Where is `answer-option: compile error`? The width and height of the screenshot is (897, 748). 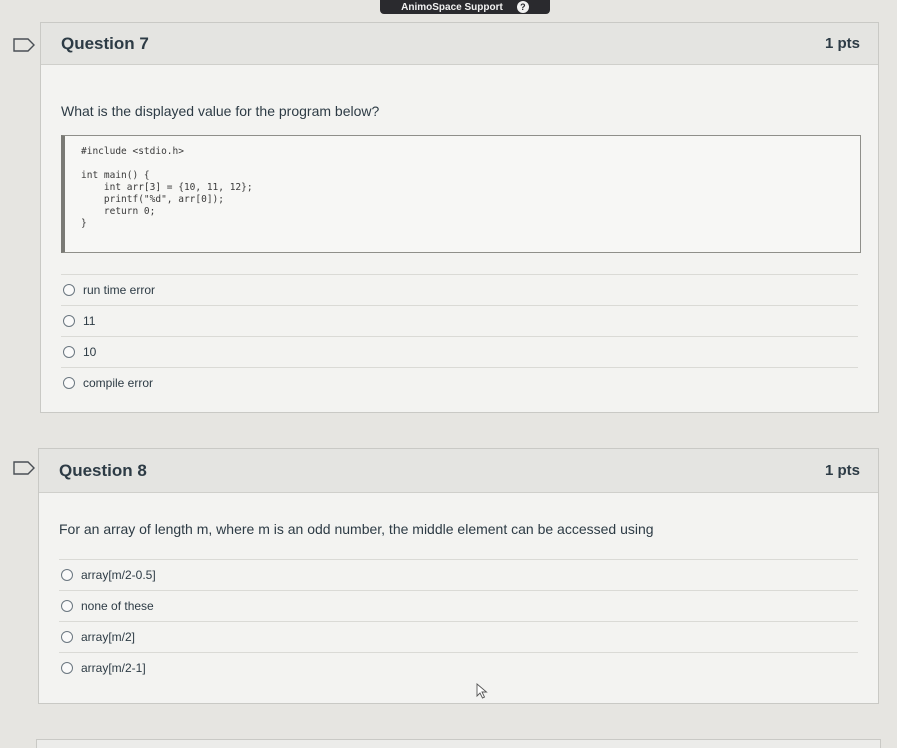
answer-option: compile error is located at coordinates (459, 382).